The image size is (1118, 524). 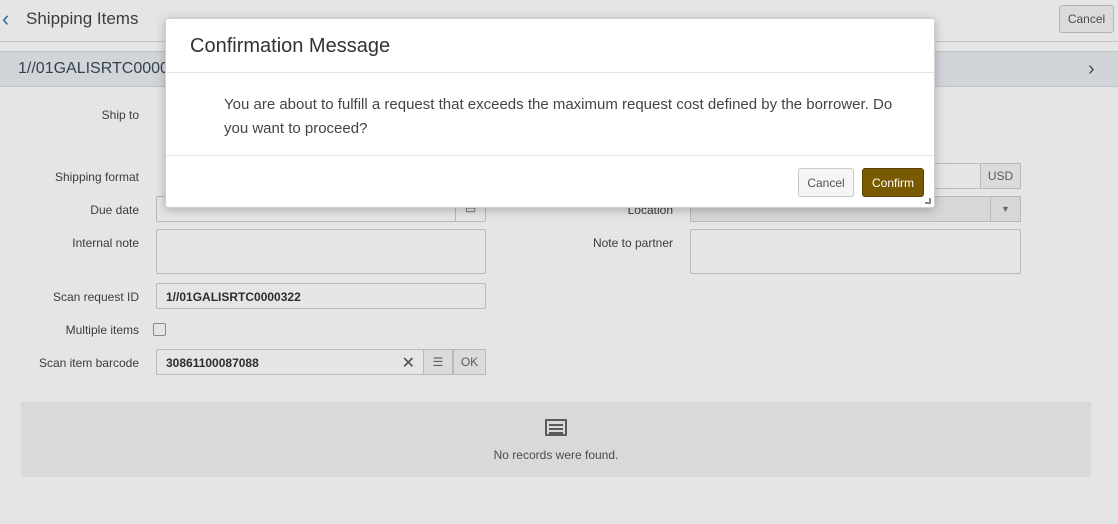 I want to click on dialog-title: Confirmation Message, so click(x=290, y=46).